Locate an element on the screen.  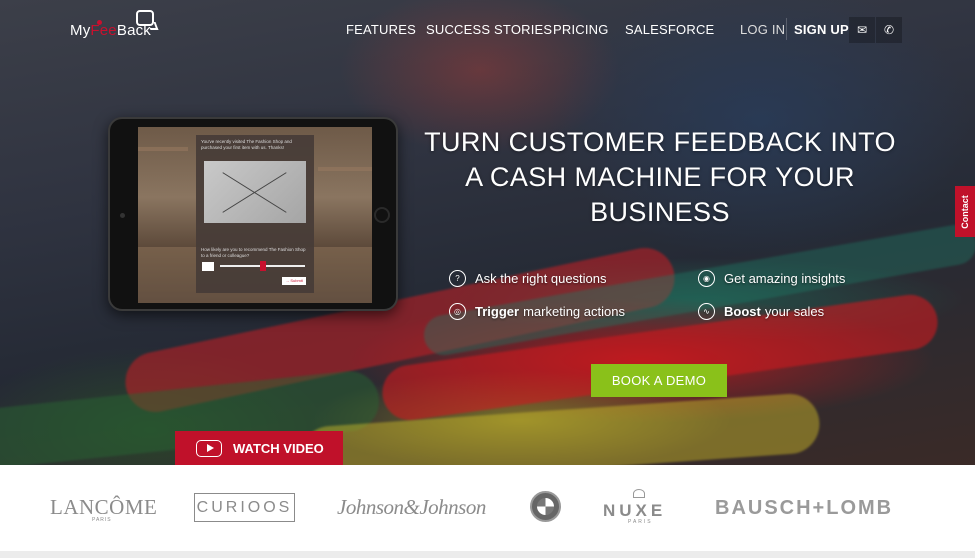
nav-login: LOG IN is located at coordinates (762, 29).